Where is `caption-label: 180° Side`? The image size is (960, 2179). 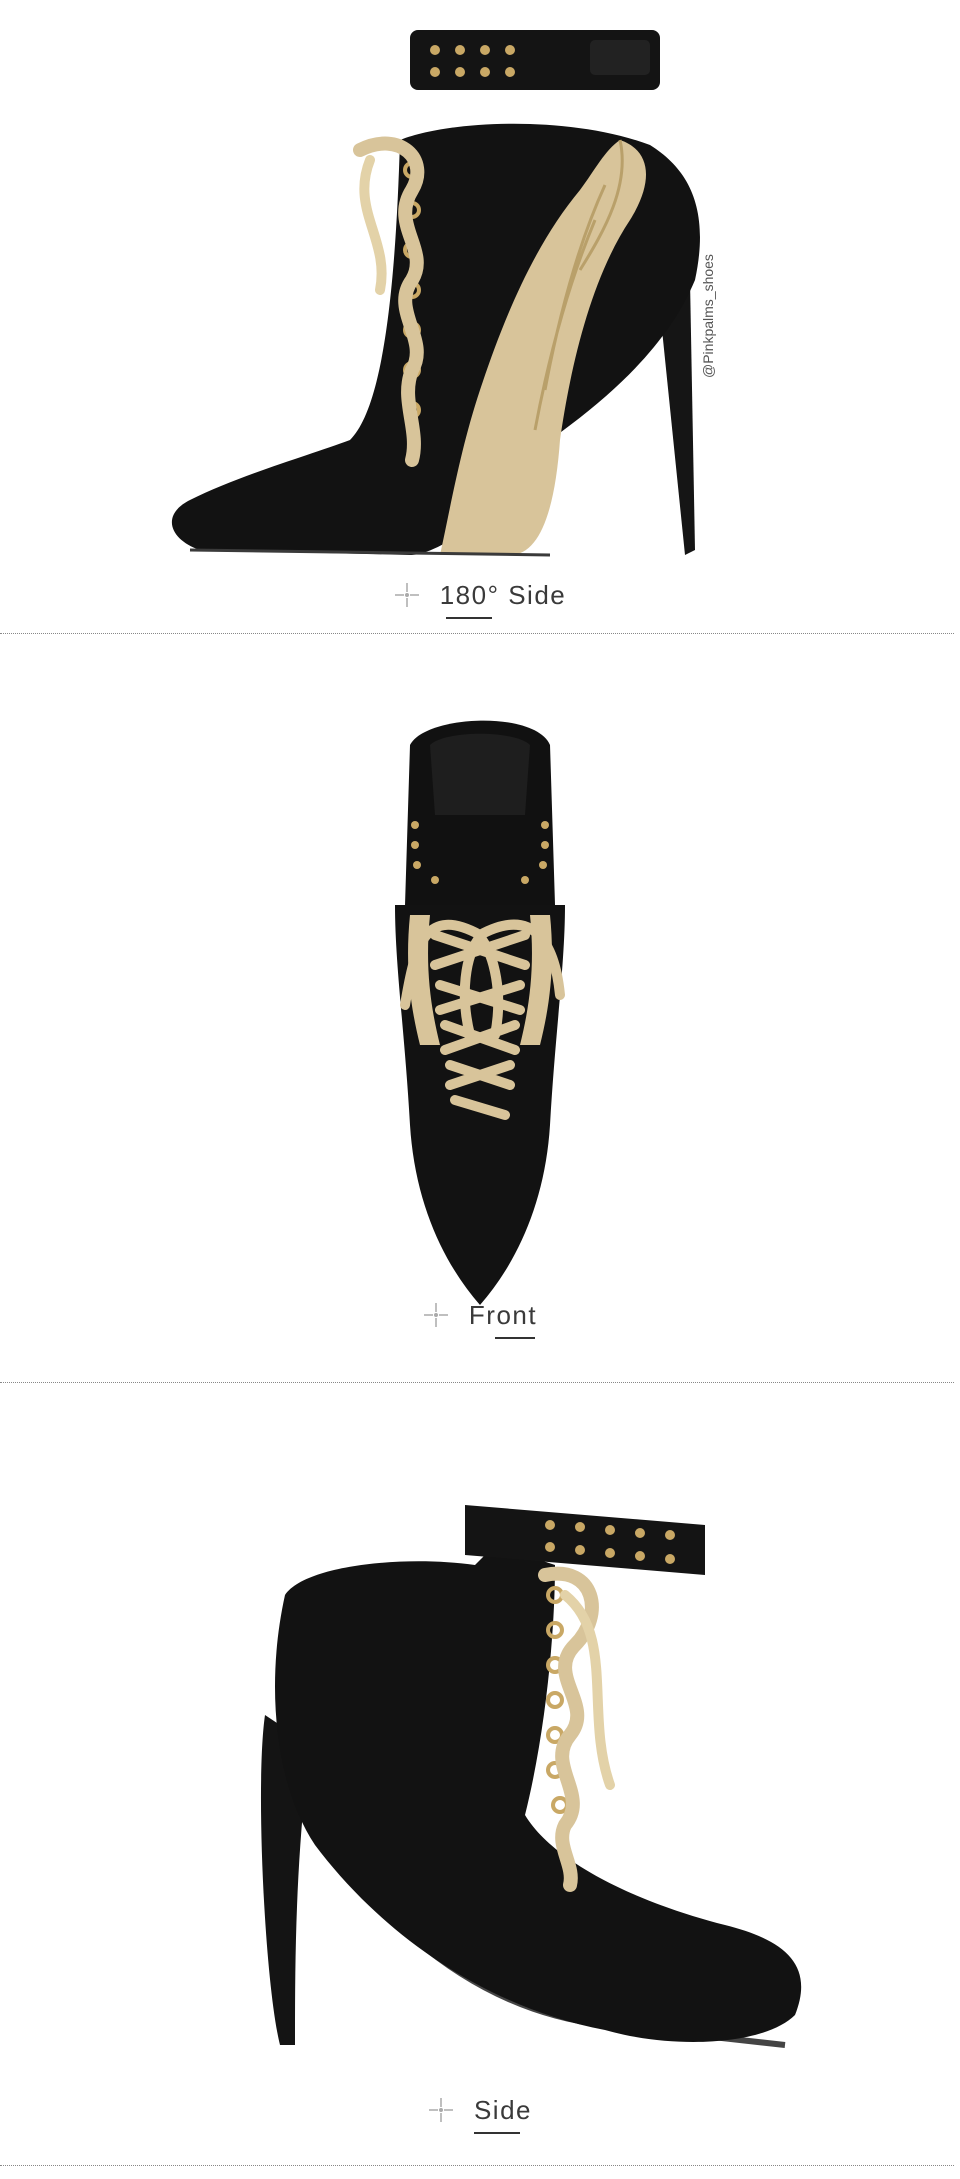
caption-label: 180° Side is located at coordinates (503, 594).